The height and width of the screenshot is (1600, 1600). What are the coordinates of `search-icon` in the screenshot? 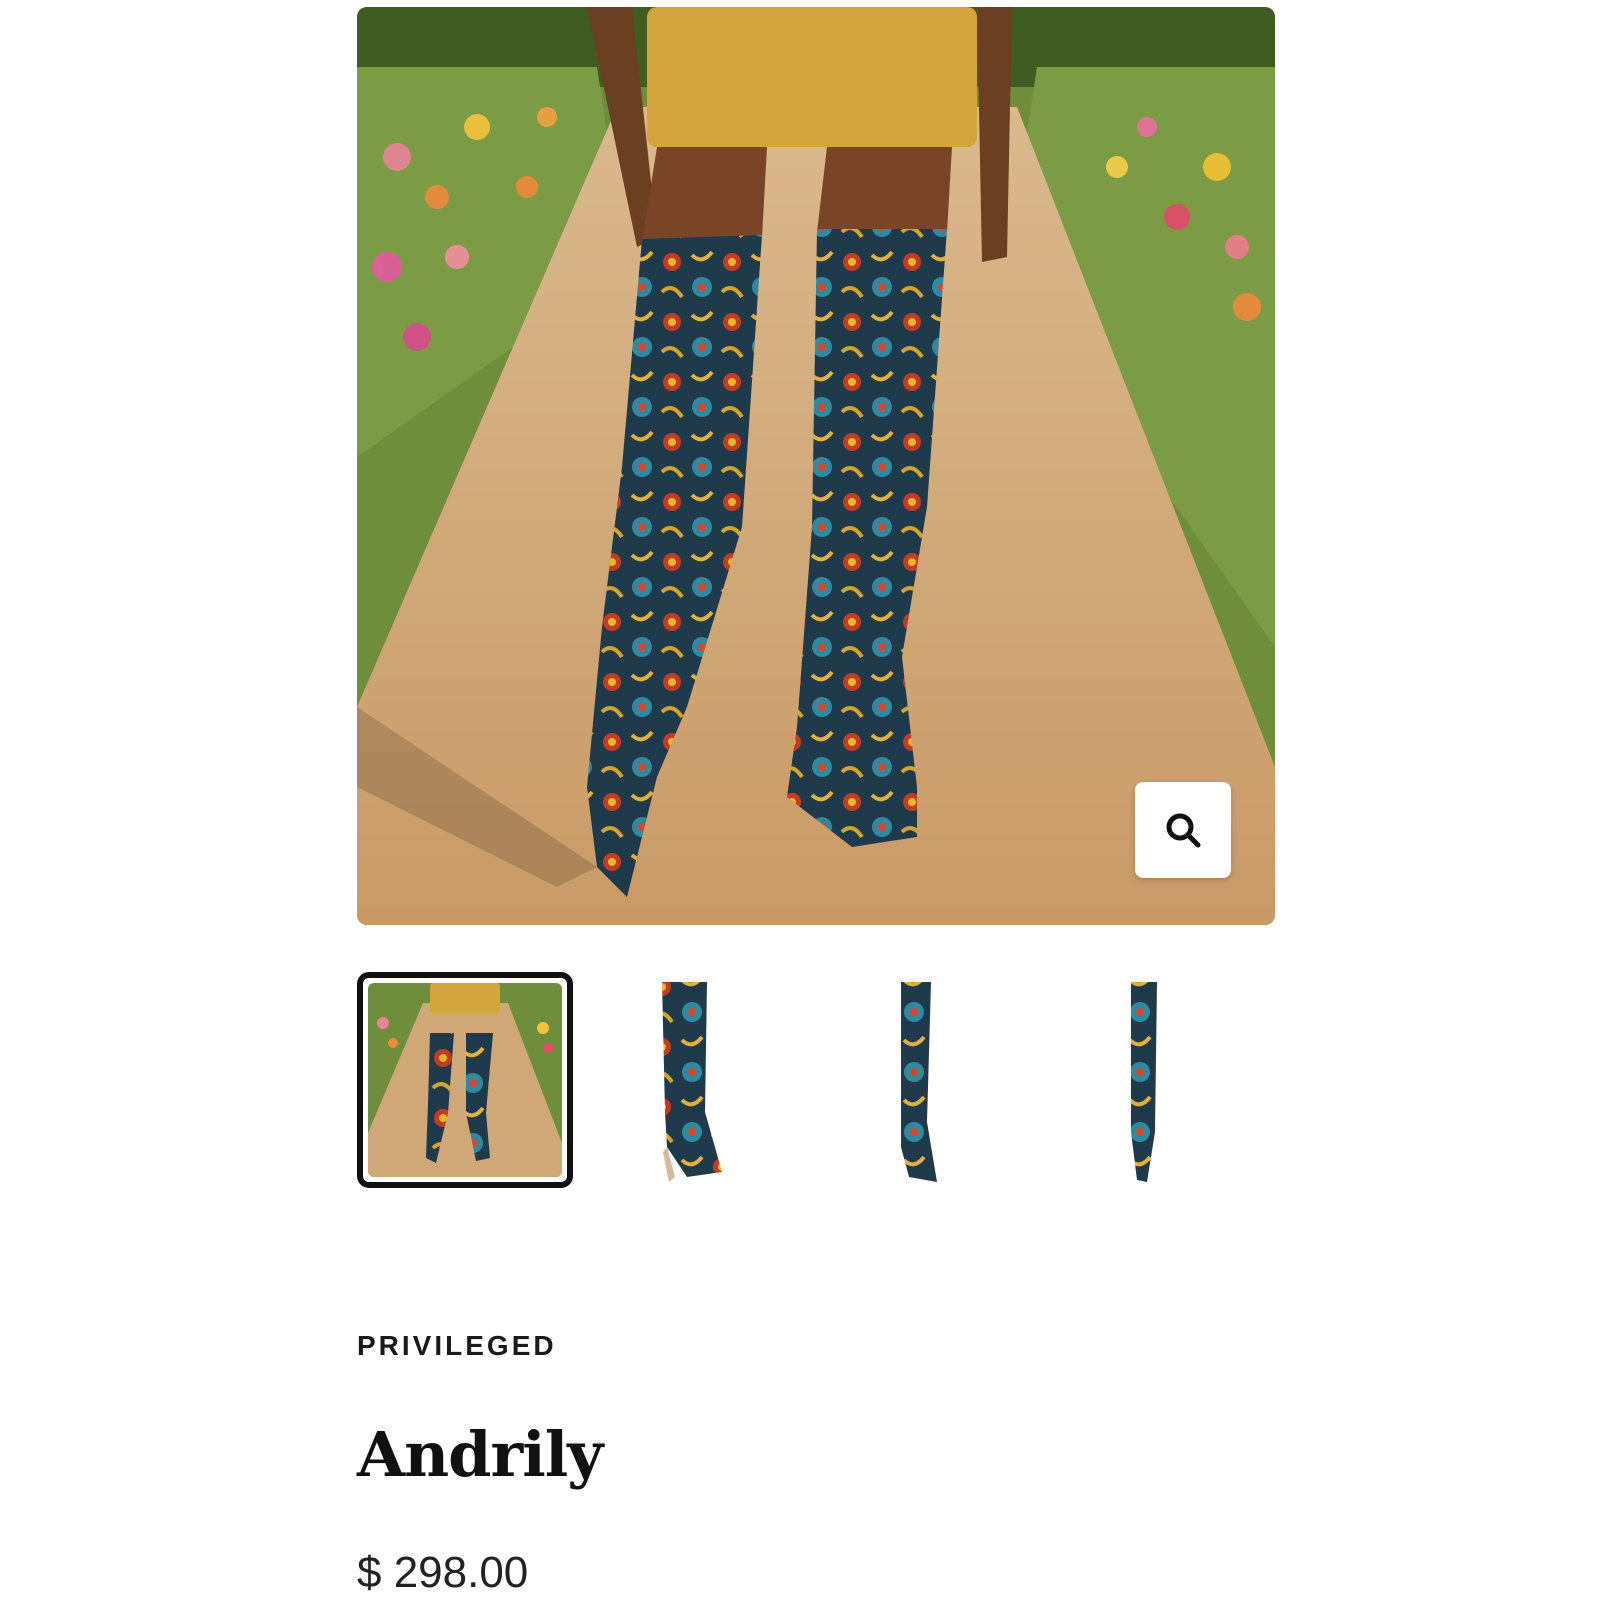 It's located at (1183, 830).